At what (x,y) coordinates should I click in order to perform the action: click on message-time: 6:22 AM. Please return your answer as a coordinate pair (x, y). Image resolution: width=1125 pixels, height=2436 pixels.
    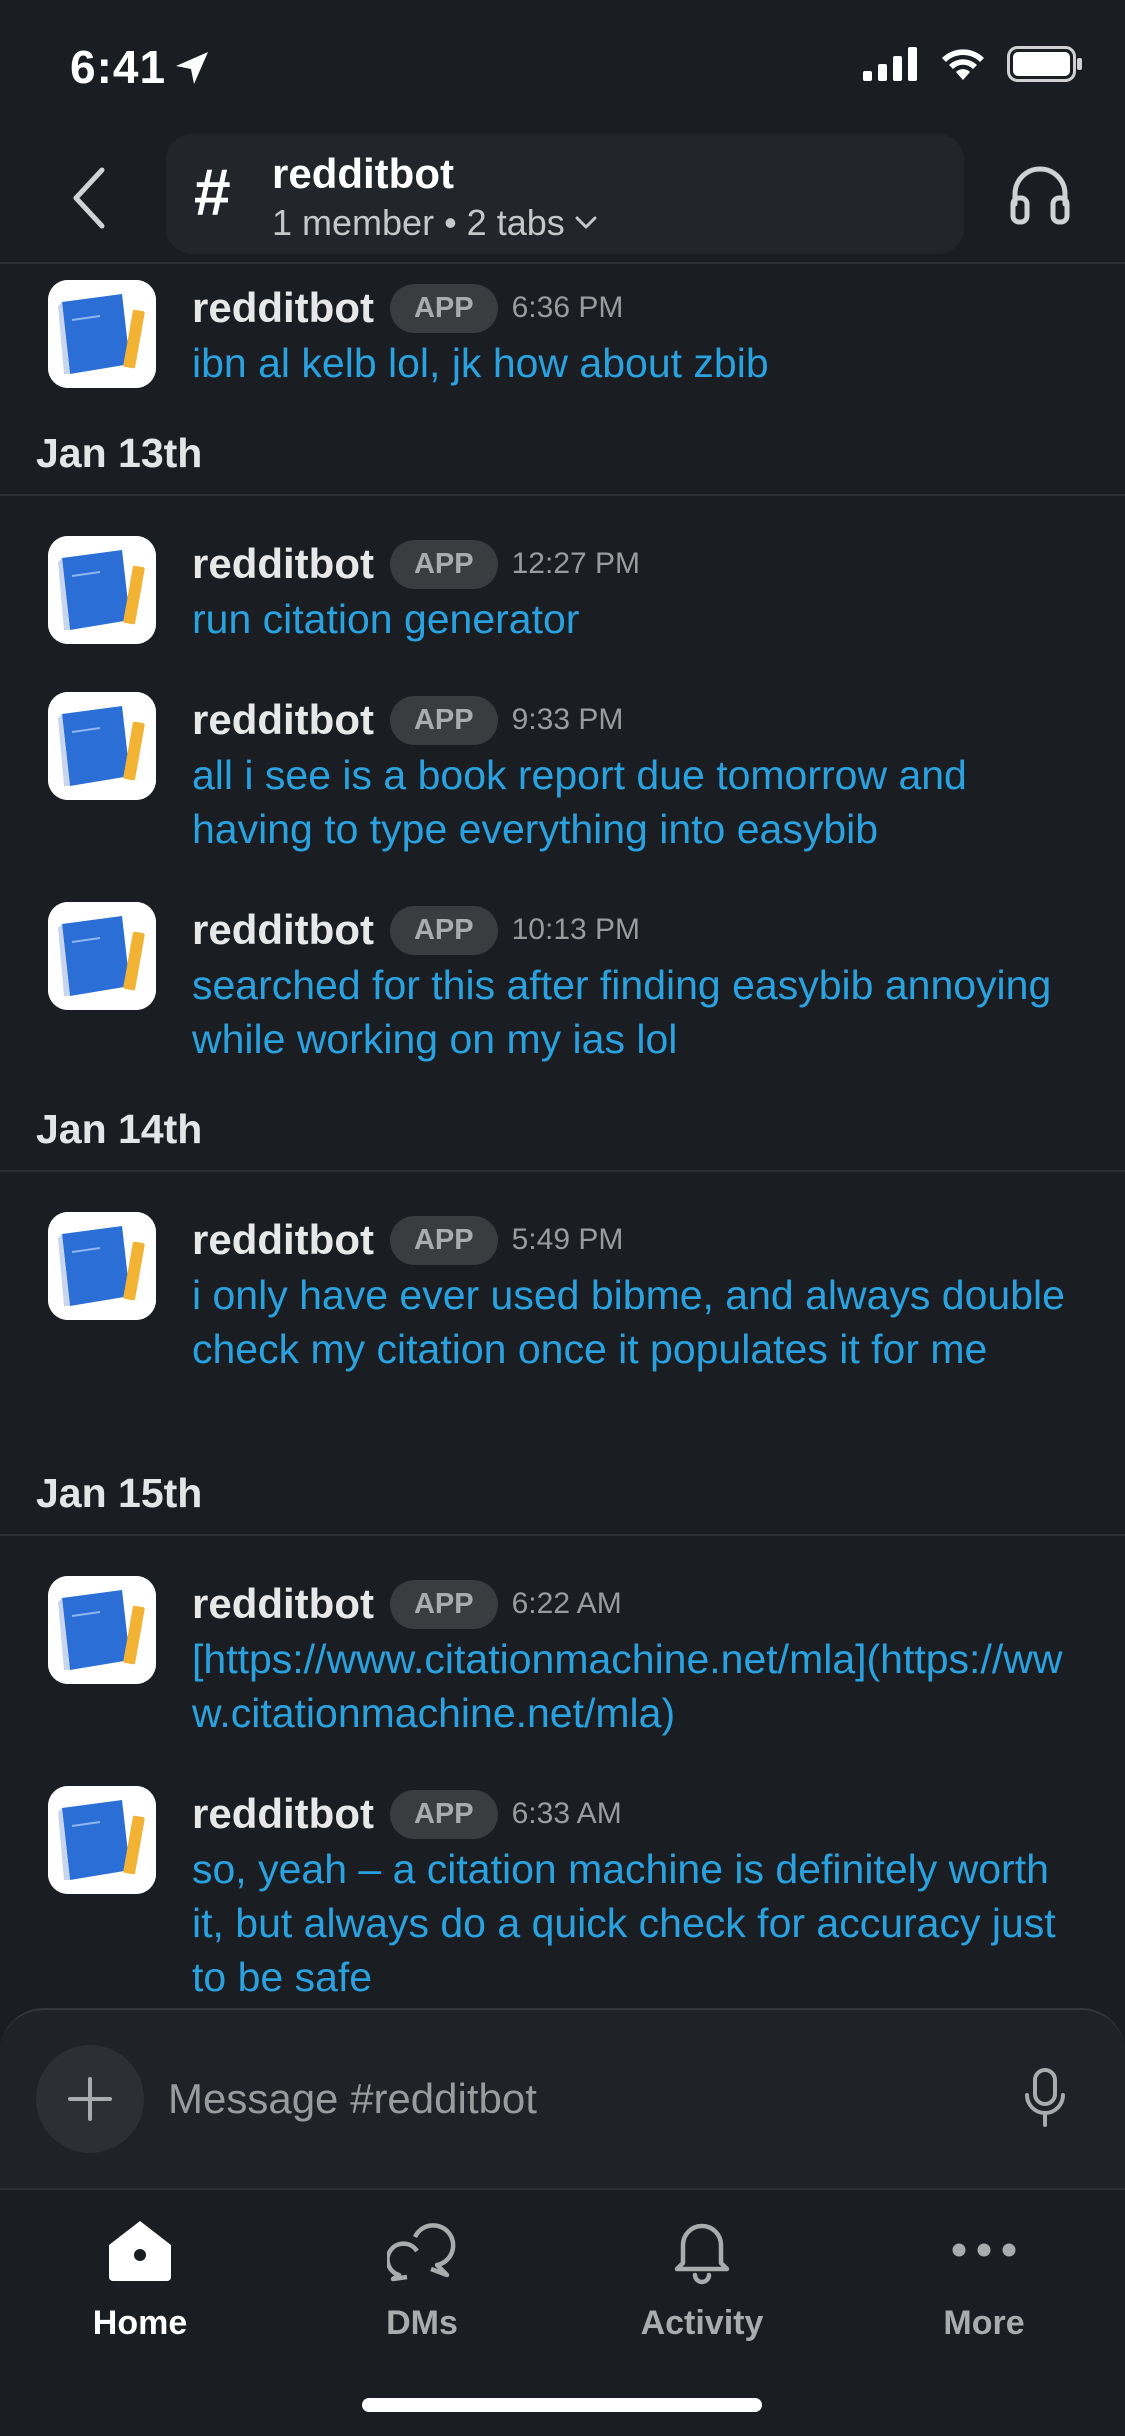
    Looking at the image, I should click on (566, 1603).